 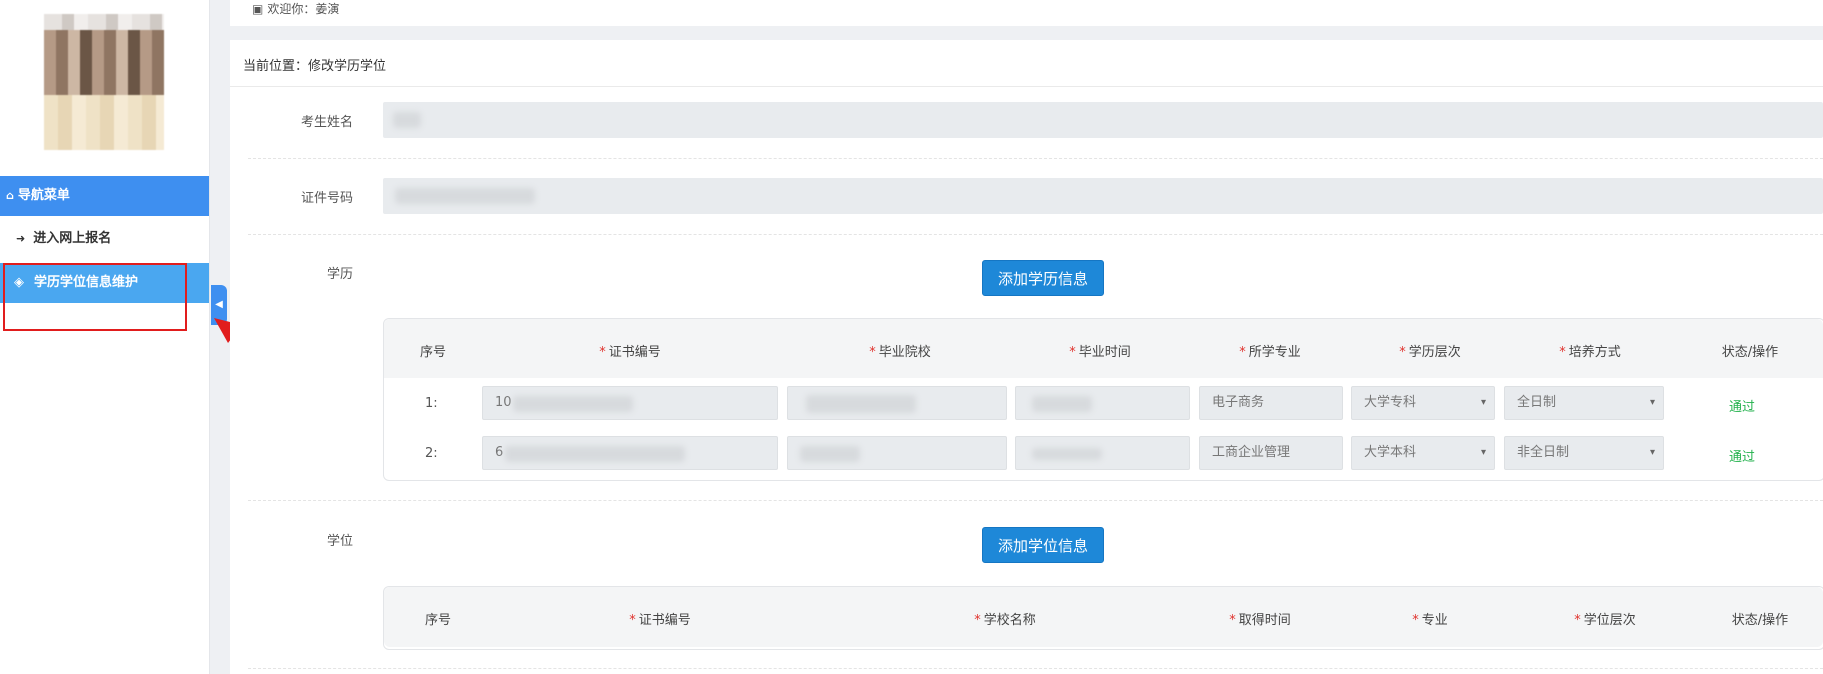 I want to click on edu-header-major: * 所学专业, so click(x=1270, y=352).